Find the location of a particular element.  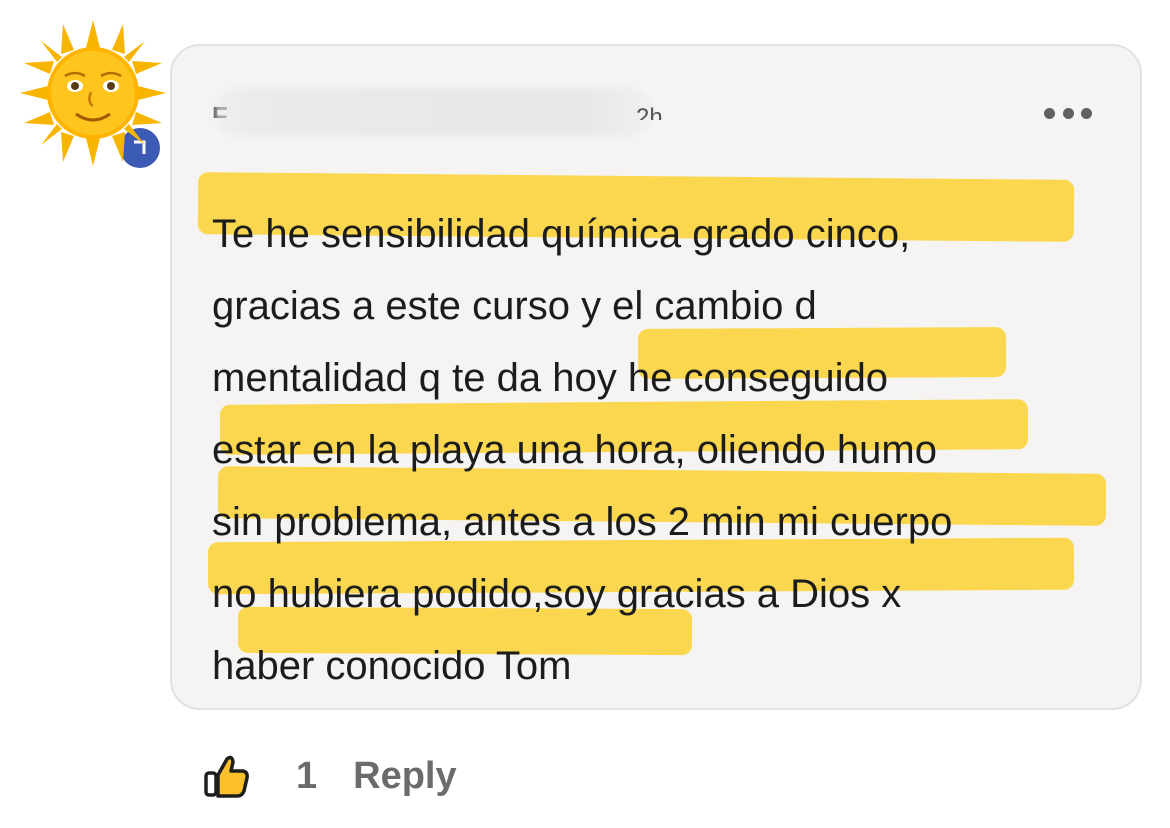

comment-line: gracias a este curso y el cambio d is located at coordinates (514, 306).